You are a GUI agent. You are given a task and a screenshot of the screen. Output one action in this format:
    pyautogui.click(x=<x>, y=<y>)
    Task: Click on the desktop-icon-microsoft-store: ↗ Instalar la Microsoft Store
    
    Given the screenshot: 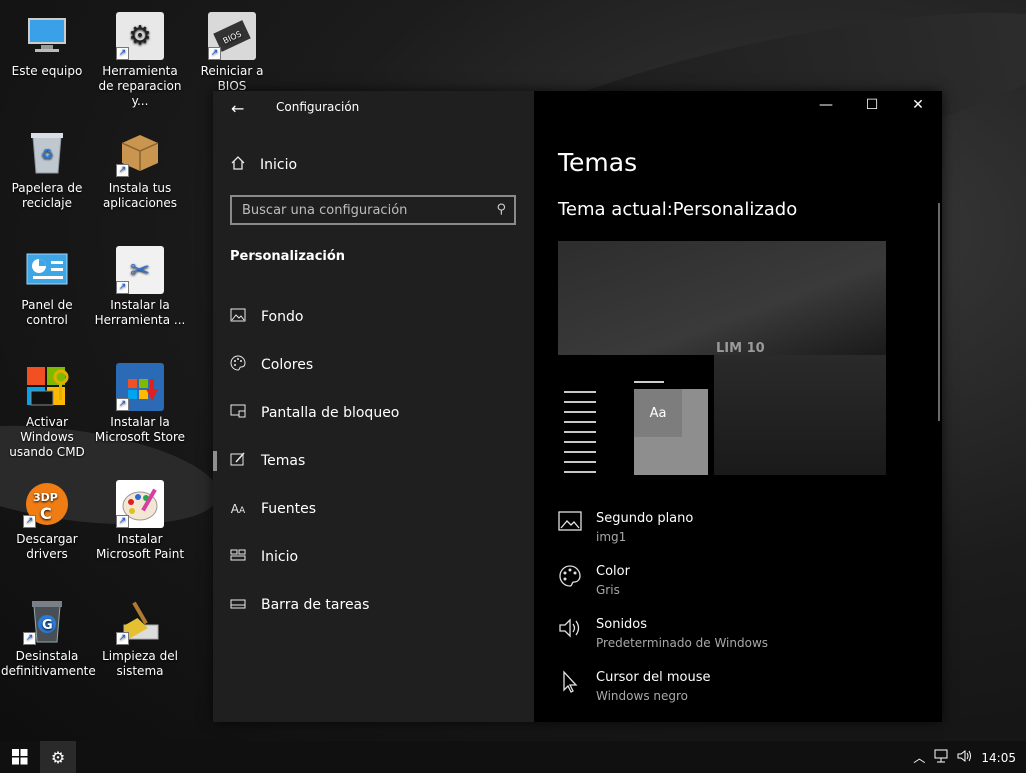 What is the action you would take?
    pyautogui.click(x=140, y=404)
    